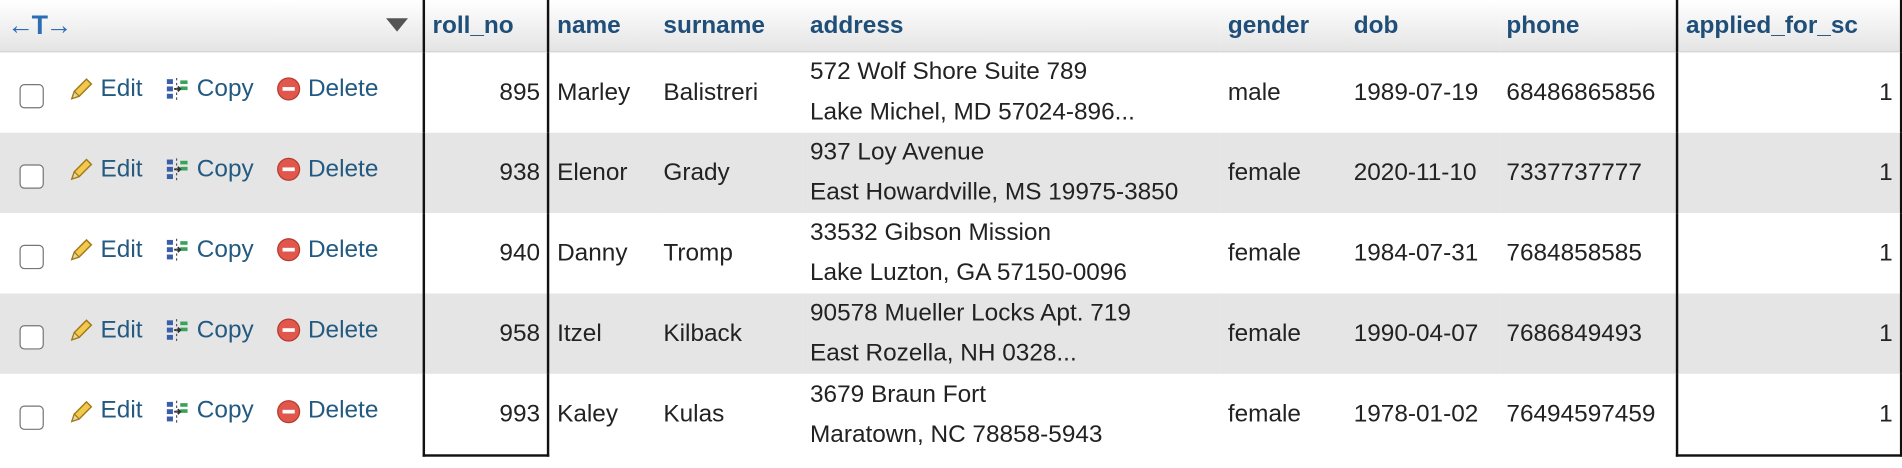 The image size is (1902, 468). Describe the element at coordinates (729, 92) in the screenshot. I see `cell-surname: Balistreri` at that location.